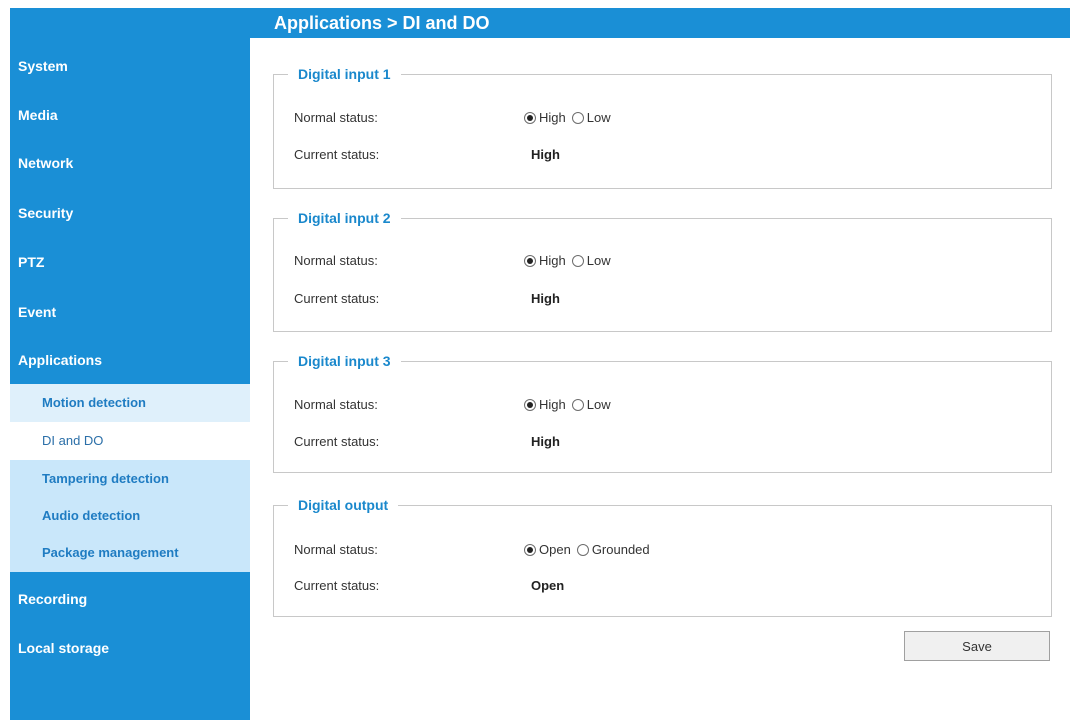  Describe the element at coordinates (530, 550) in the screenshot. I see `radio-open` at that location.